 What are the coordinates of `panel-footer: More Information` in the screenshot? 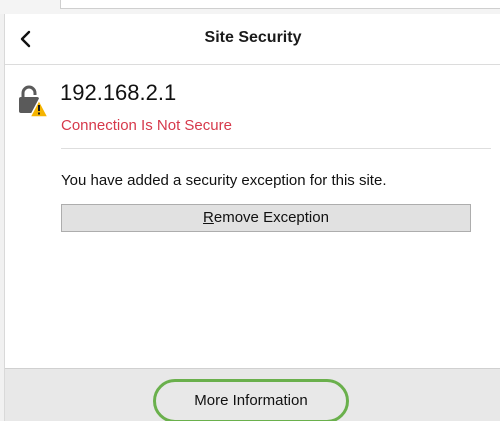 It's located at (252, 394).